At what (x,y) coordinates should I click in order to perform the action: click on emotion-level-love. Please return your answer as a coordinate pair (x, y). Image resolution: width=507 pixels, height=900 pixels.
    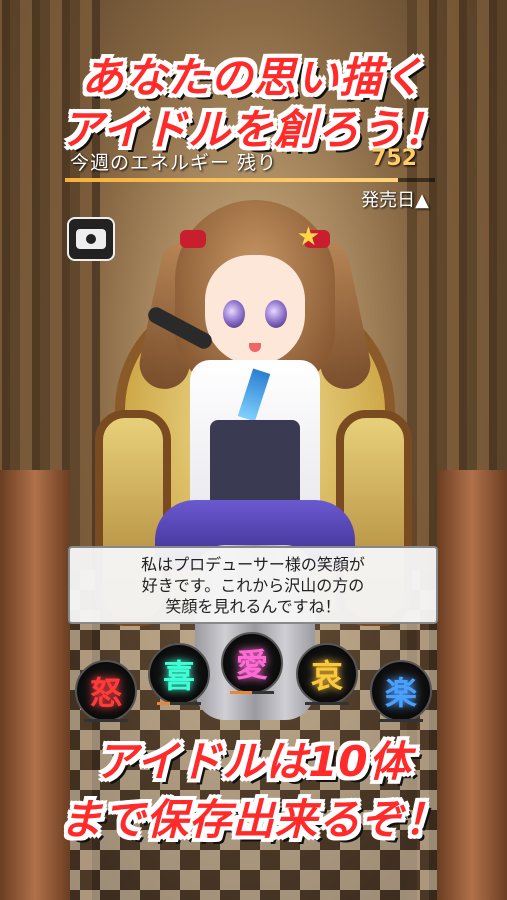
    Looking at the image, I should click on (252, 692).